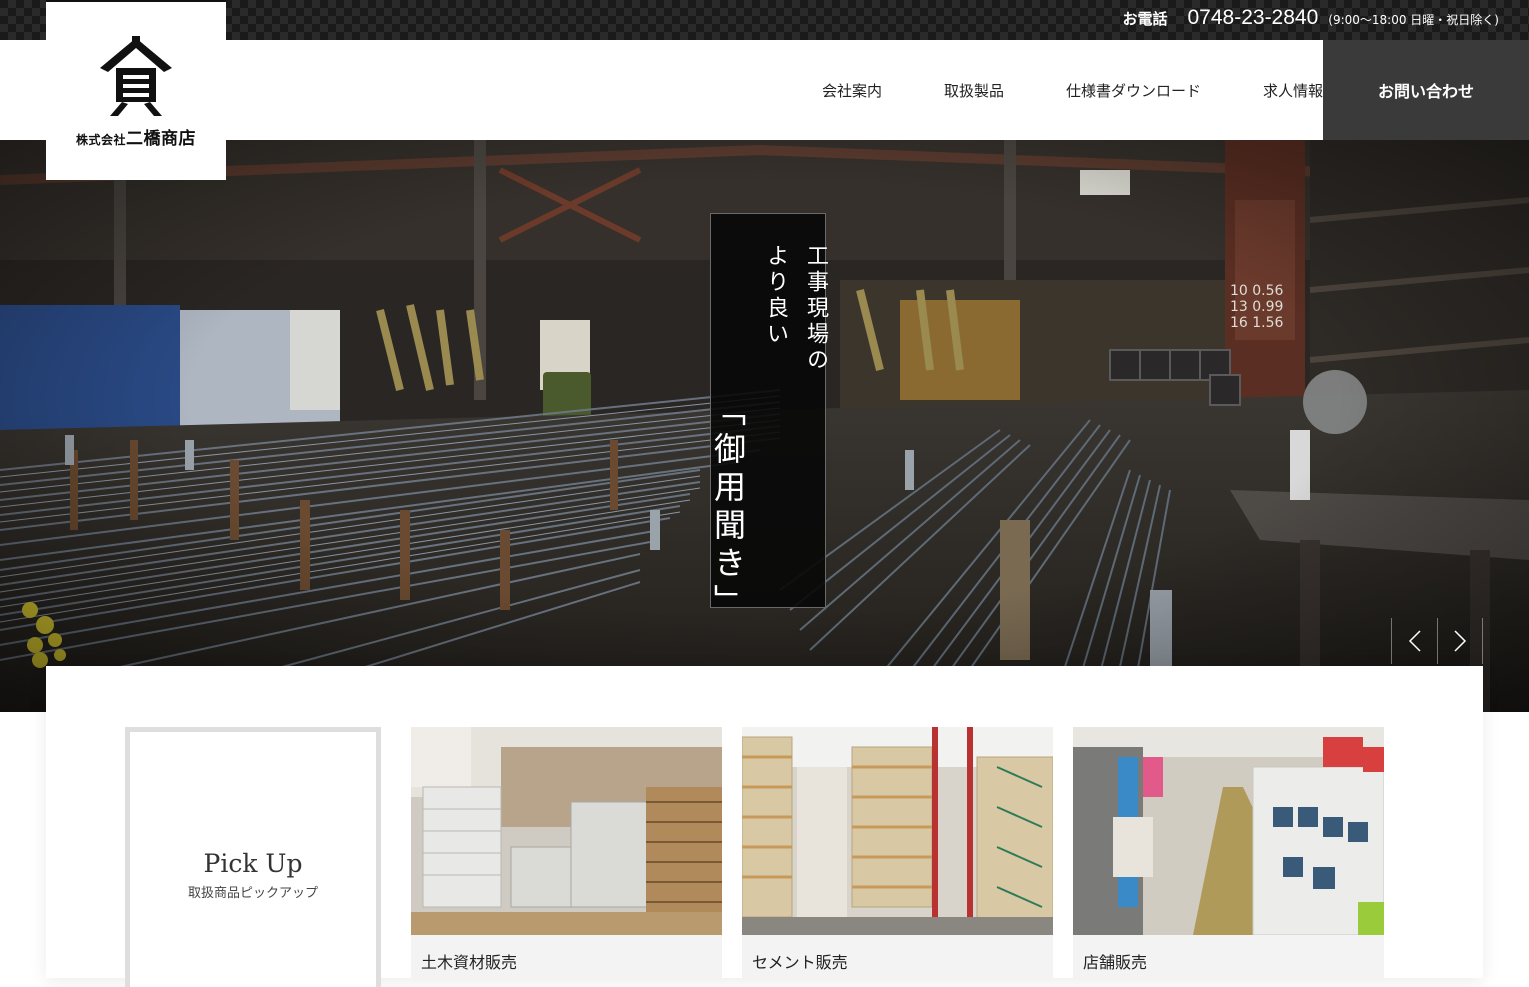 This screenshot has width=1529, height=987. Describe the element at coordinates (1426, 90) in the screenshot. I see `contact-button: お問い合わせ` at that location.